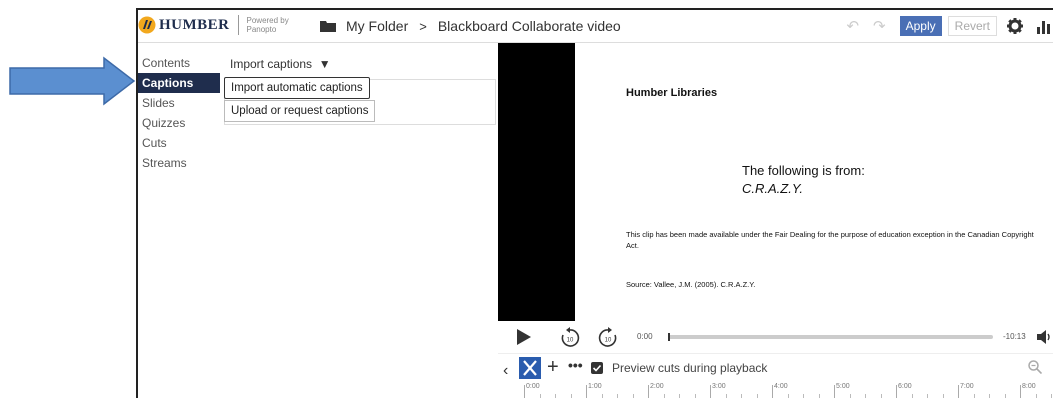 The width and height of the screenshot is (1053, 398). Describe the element at coordinates (297, 88) in the screenshot. I see `import-automatic-captions-option: Import automatic captions` at that location.